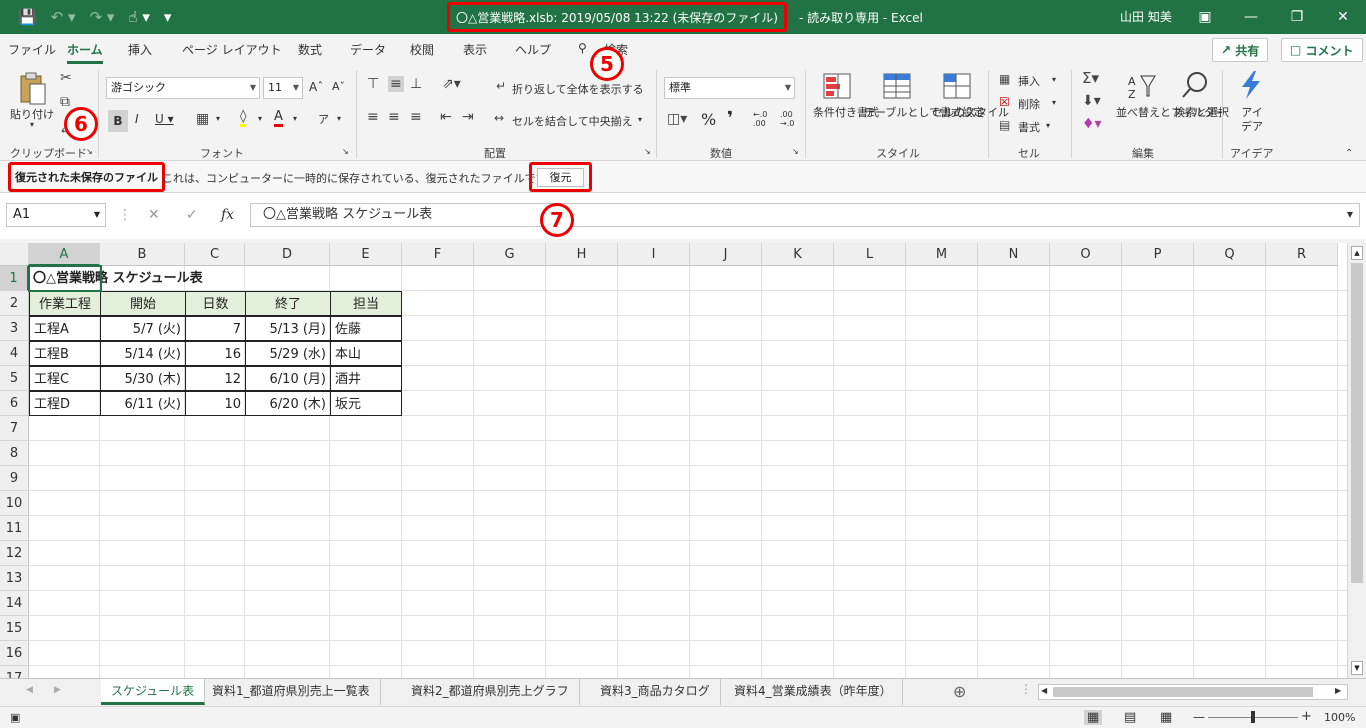 The image size is (1366, 728). I want to click on decrease-indent-icon: ⇤, so click(446, 117).